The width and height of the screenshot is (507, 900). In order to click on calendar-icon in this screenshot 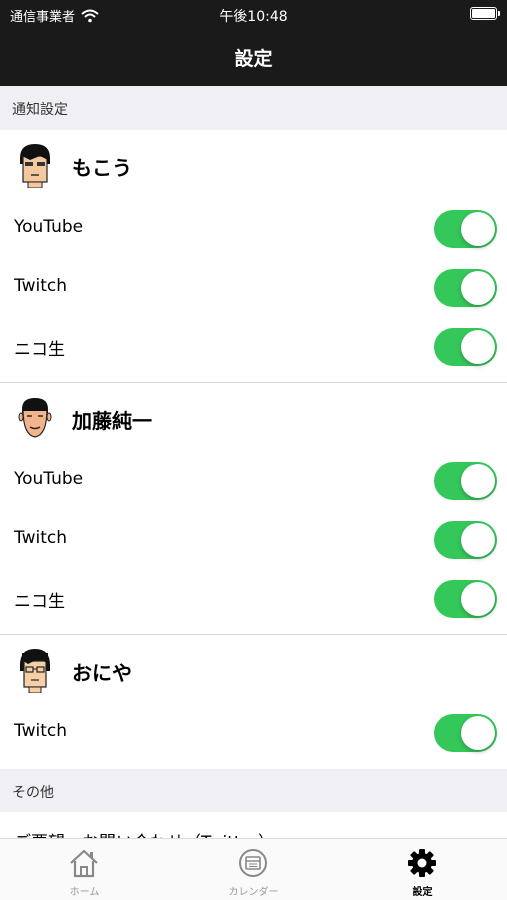, I will do `click(253, 863)`.